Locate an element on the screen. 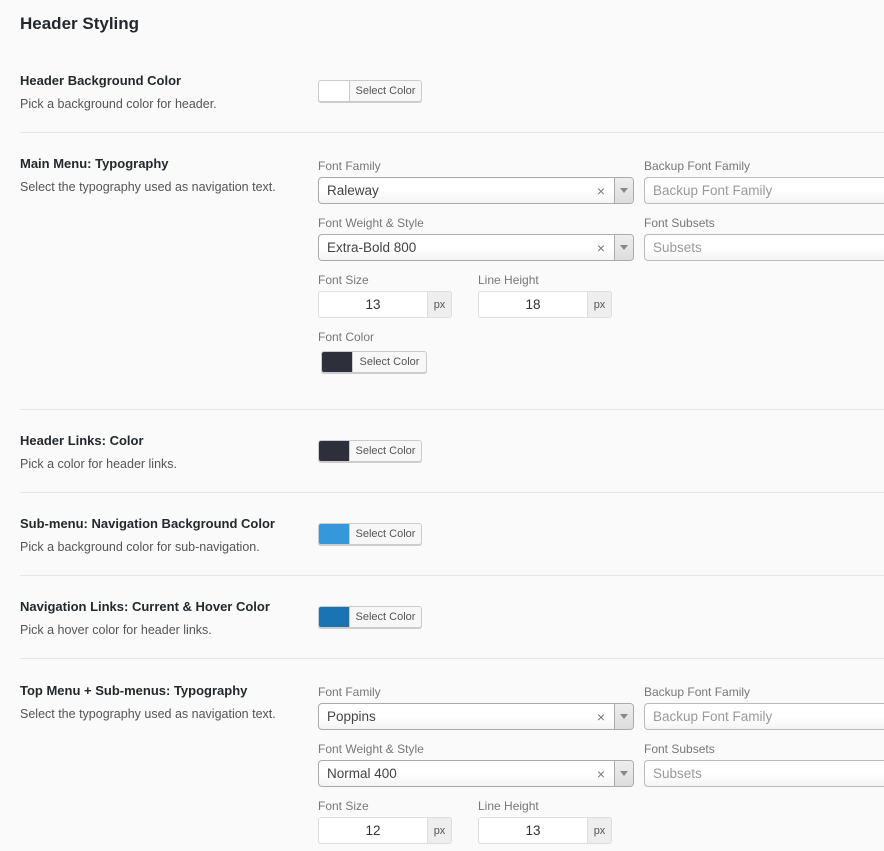  header-links-color-button: Select Color is located at coordinates (370, 451).